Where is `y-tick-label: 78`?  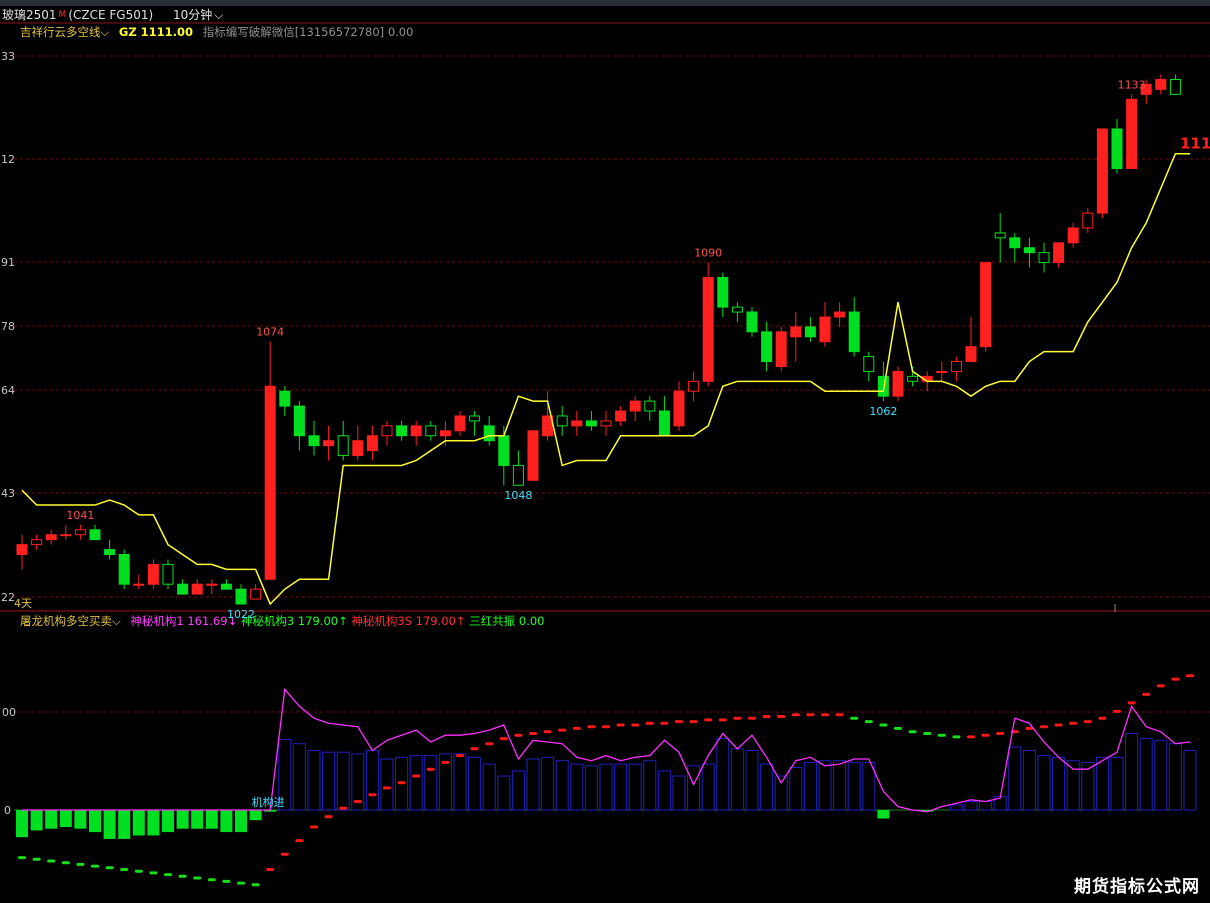 y-tick-label: 78 is located at coordinates (8, 326).